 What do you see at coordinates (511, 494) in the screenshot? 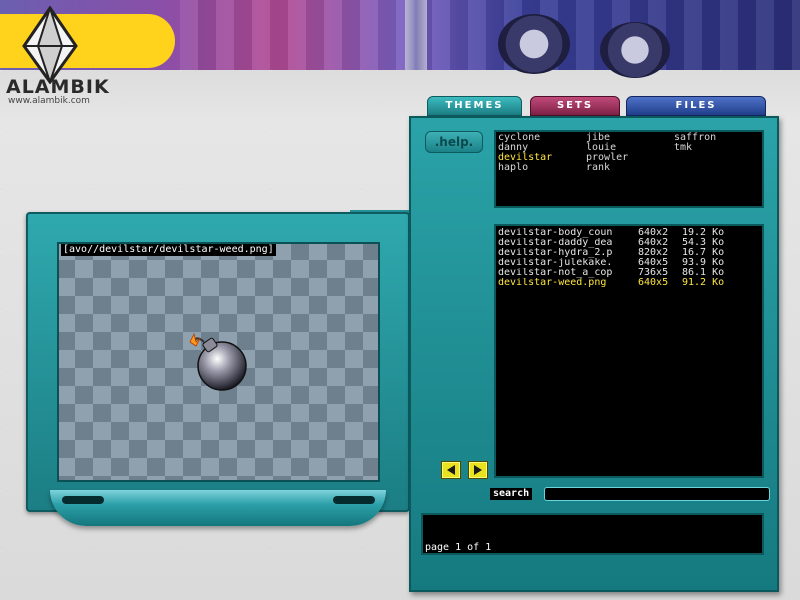
I see `search-label: search` at bounding box center [511, 494].